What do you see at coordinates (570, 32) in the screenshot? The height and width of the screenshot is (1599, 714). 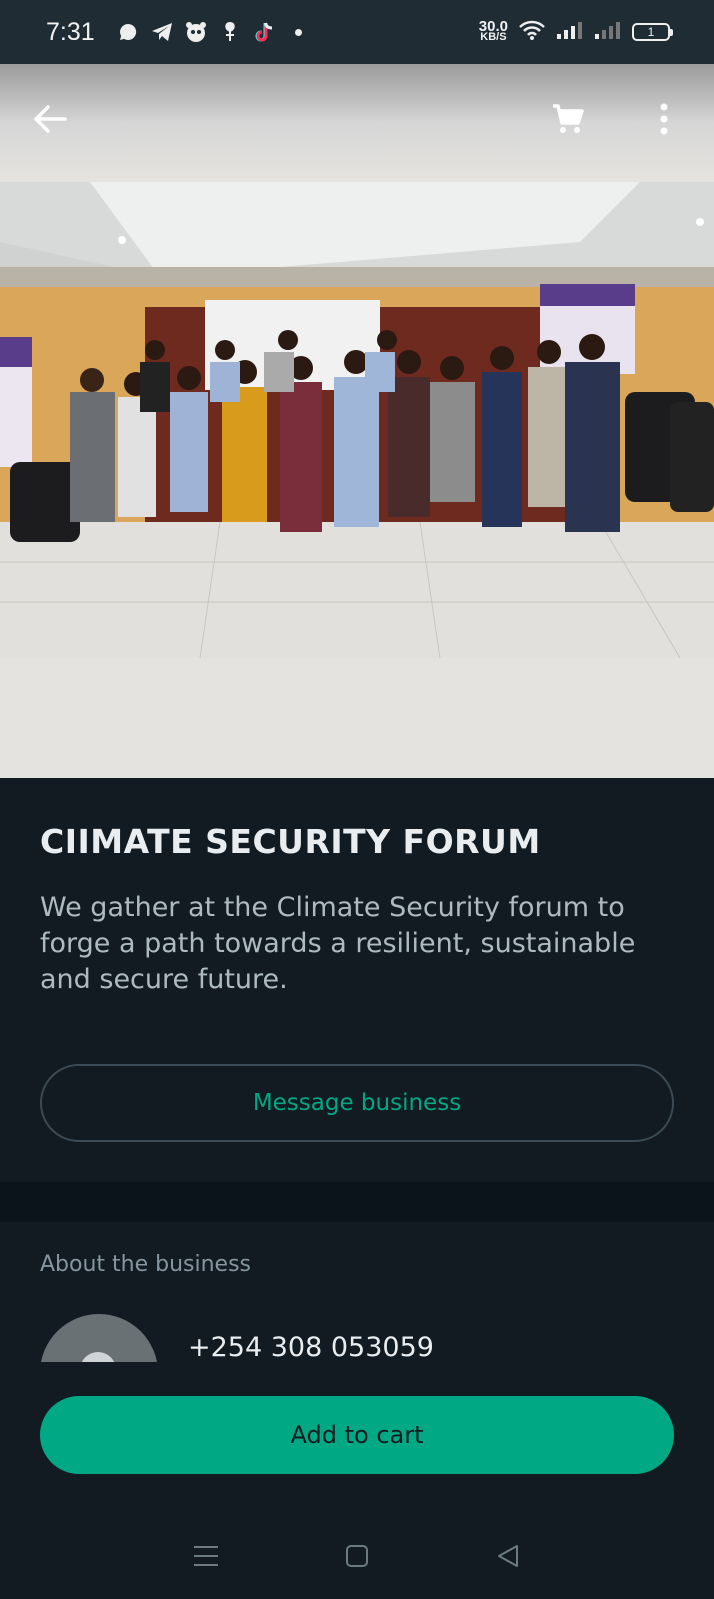 I see `signal-icon` at bounding box center [570, 32].